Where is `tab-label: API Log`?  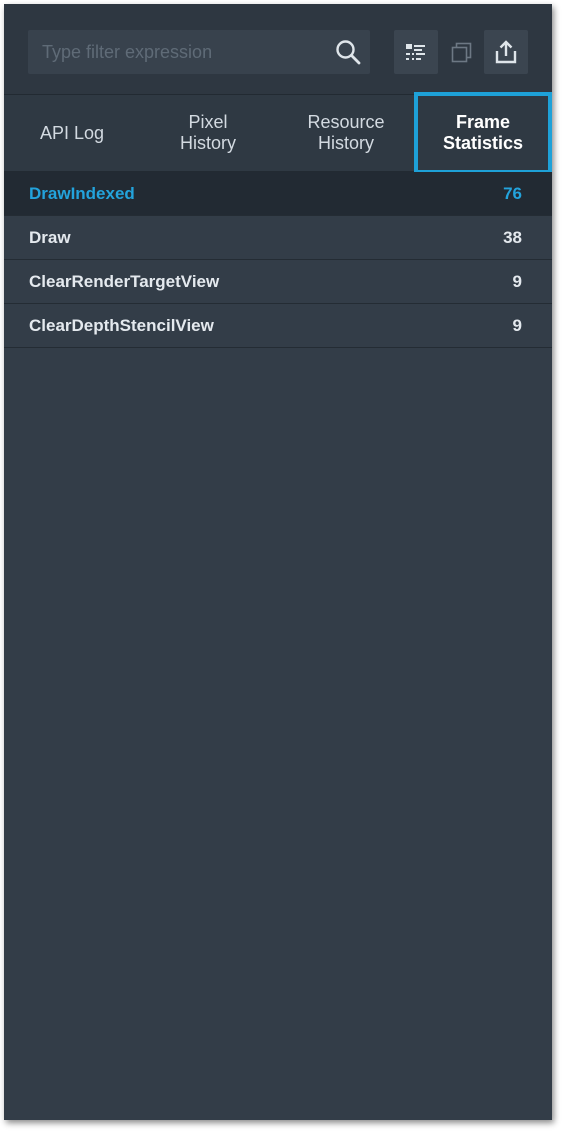 tab-label: API Log is located at coordinates (72, 132).